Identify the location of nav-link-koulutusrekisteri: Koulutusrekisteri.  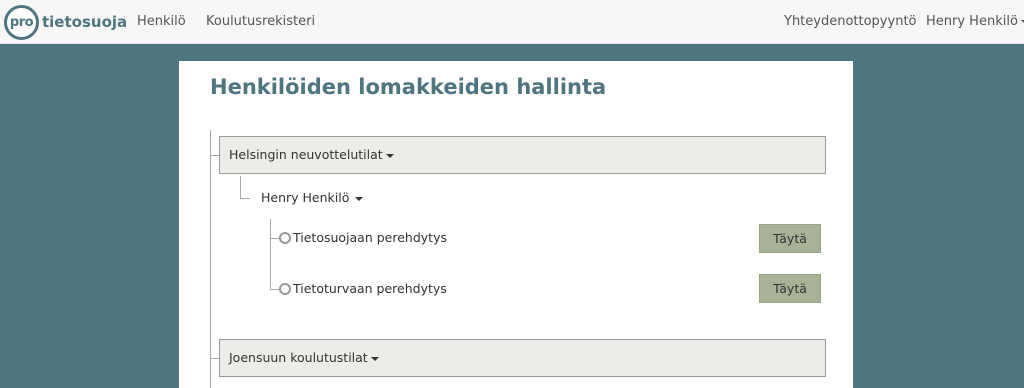
(260, 22).